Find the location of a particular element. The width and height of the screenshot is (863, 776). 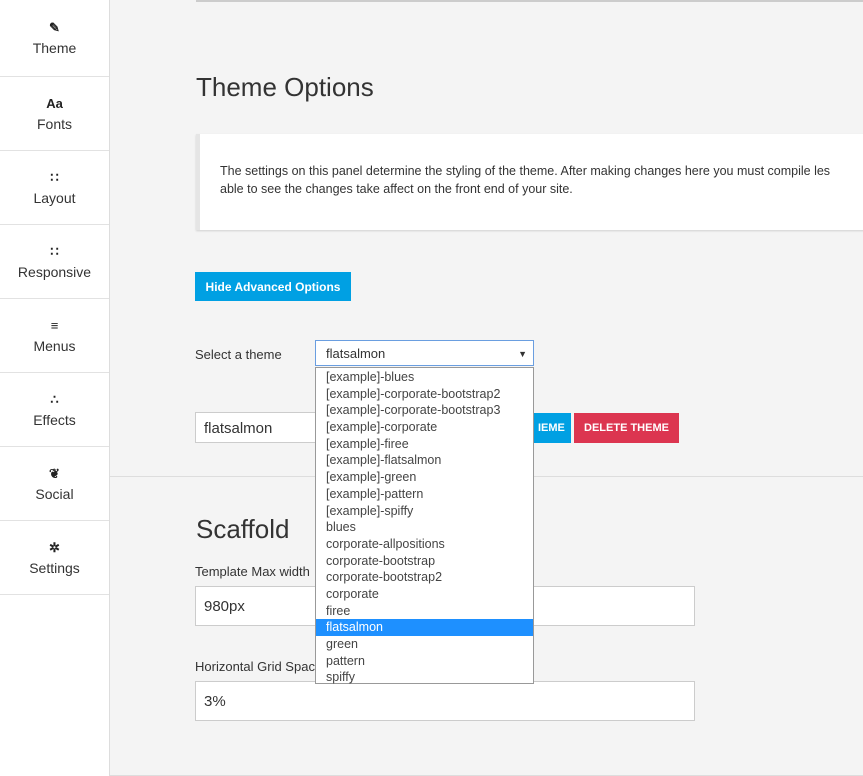

dropdown-option: [example]-firee is located at coordinates (424, 444).